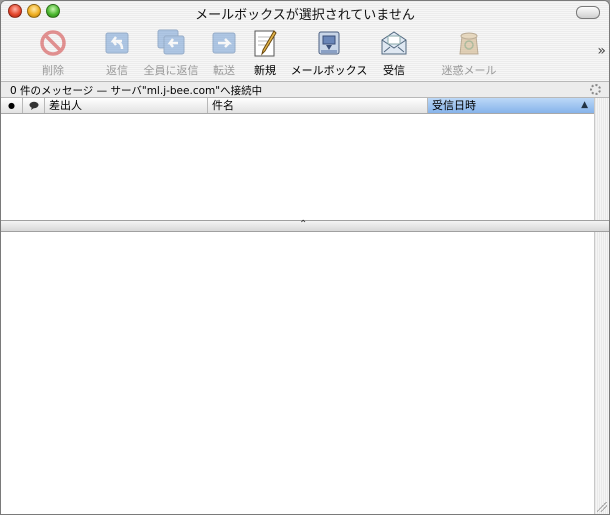  Describe the element at coordinates (602, 507) in the screenshot. I see `resize-grip-icon` at that location.